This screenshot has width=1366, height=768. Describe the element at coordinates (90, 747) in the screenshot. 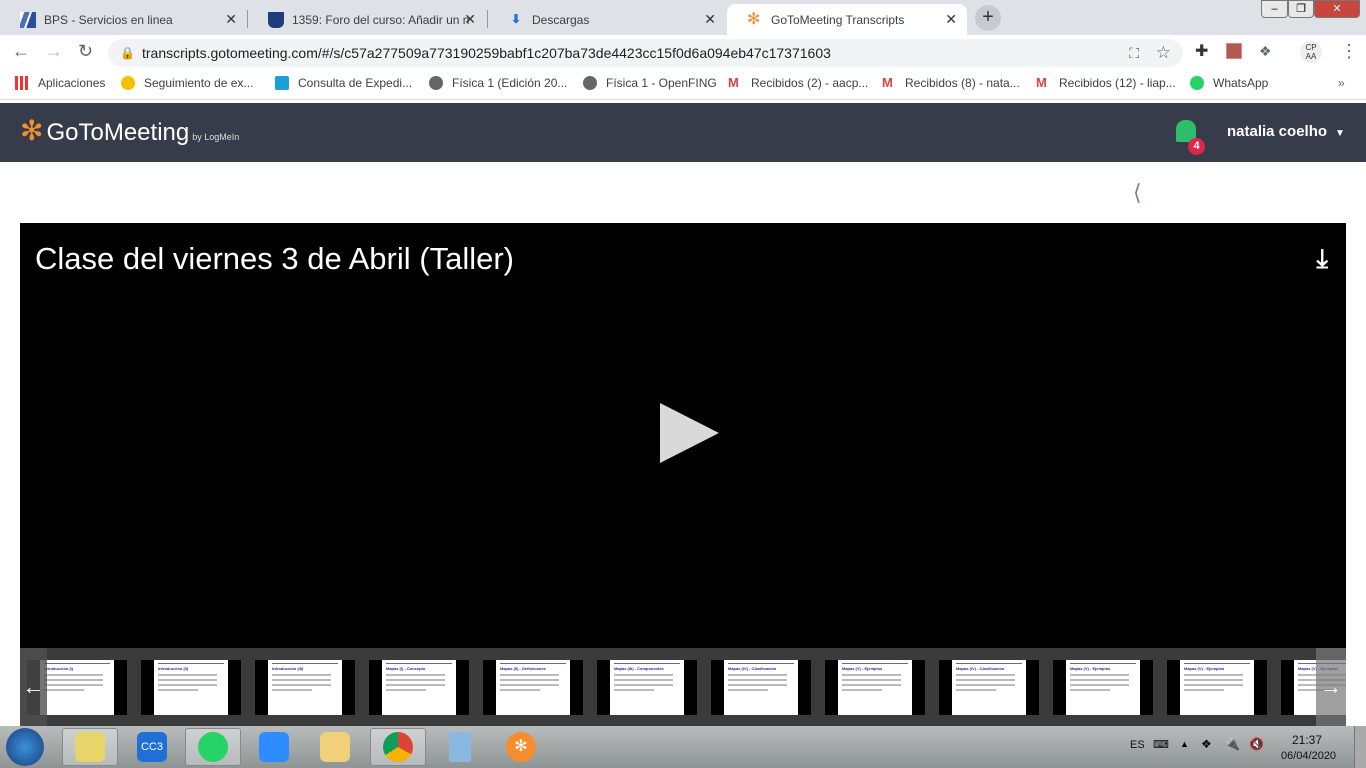

I see `taskbar-sticky-notes` at that location.